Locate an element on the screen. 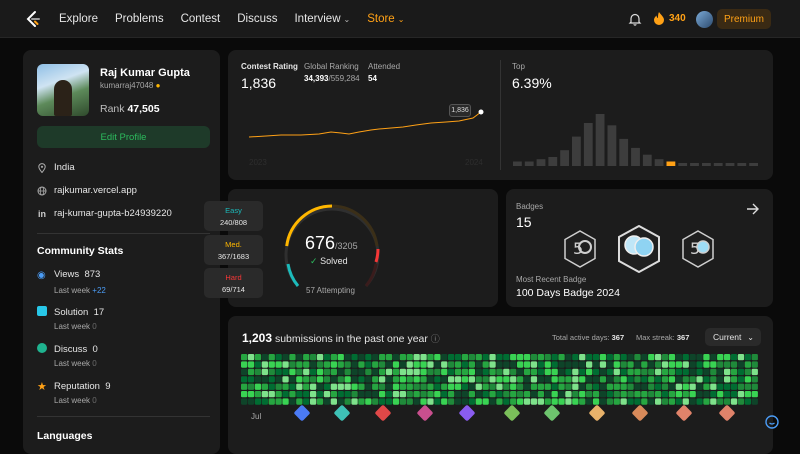 This screenshot has width=800, height=454. badges-count: 15 is located at coordinates (524, 222).